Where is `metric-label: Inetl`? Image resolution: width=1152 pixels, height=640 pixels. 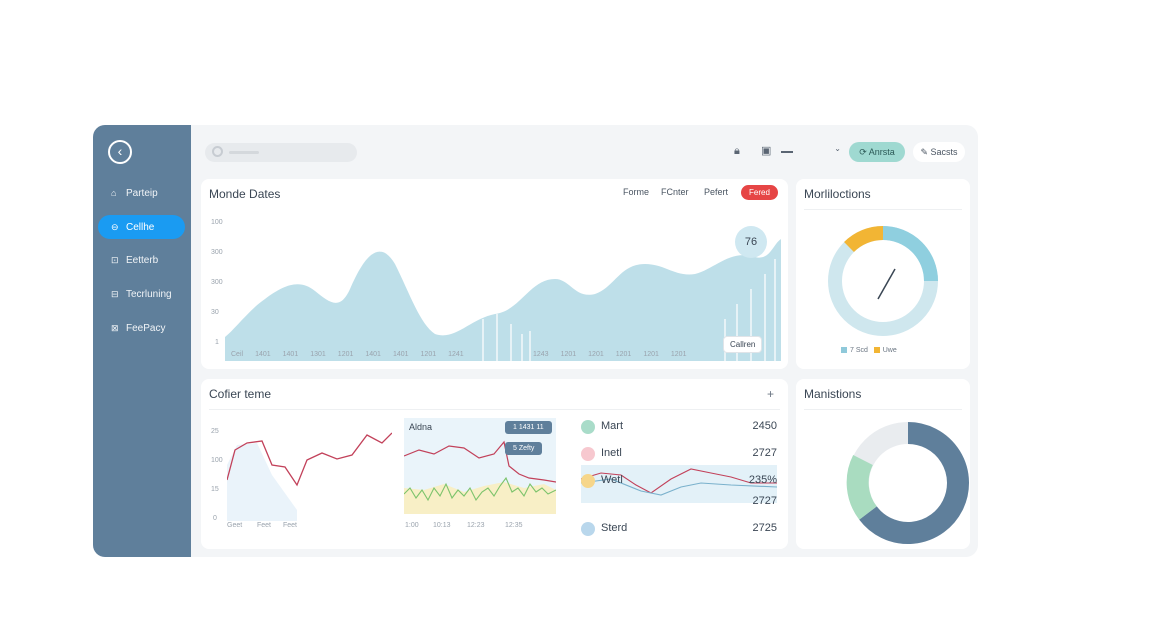
metric-label: Inetl is located at coordinates (611, 453).